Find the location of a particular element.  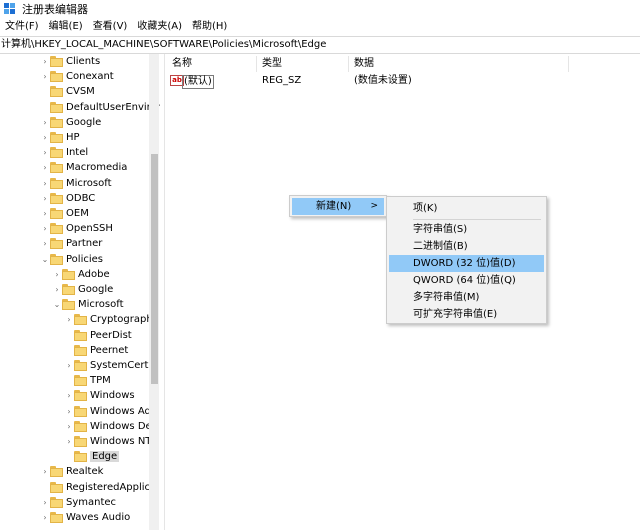

tree-item: › Windows Adv is located at coordinates (110, 411).